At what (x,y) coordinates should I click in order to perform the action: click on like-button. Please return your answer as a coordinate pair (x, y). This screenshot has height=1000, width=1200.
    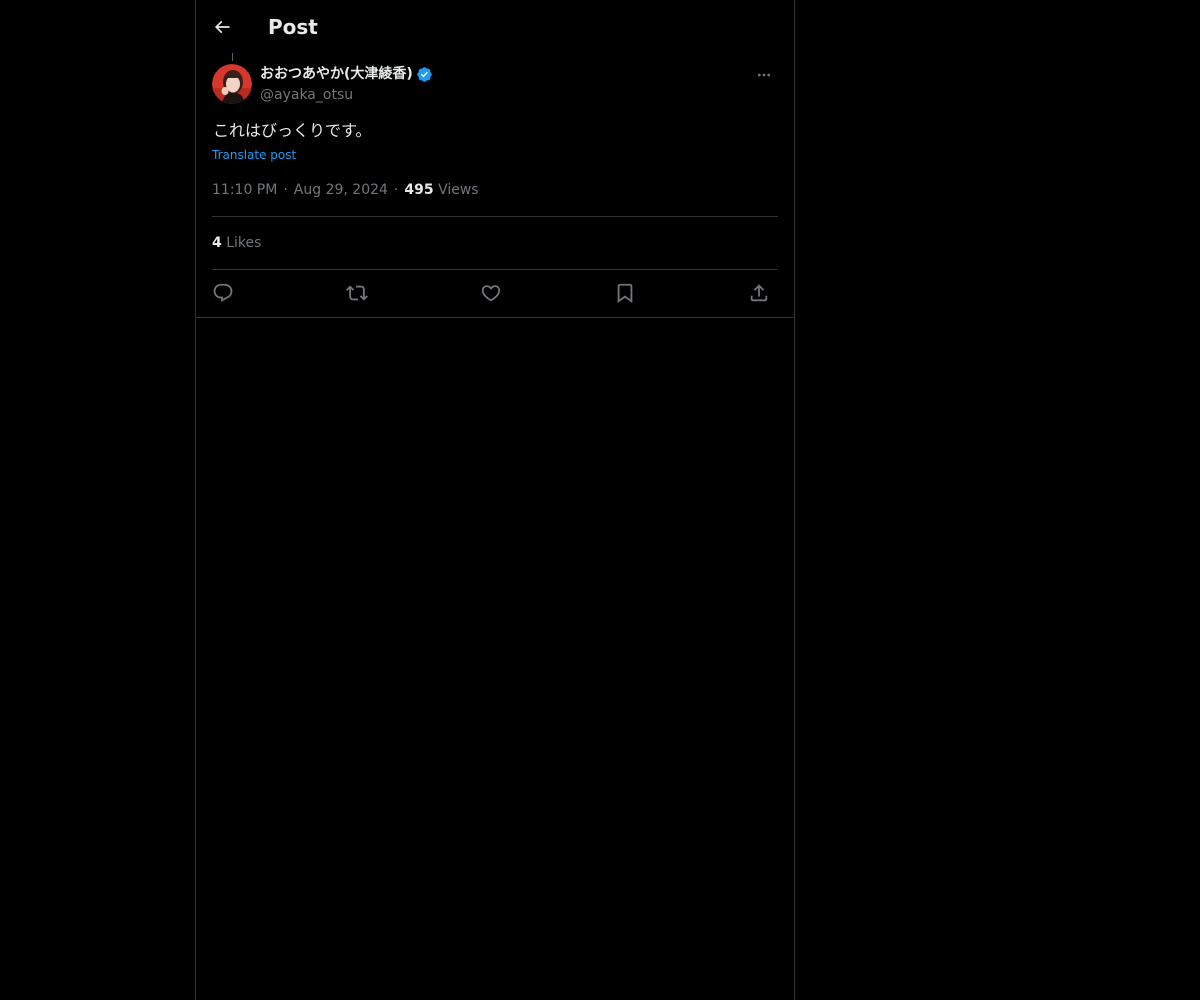
    Looking at the image, I should click on (491, 293).